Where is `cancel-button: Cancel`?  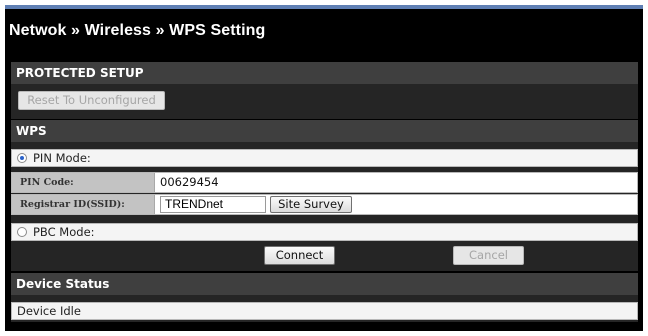
cancel-button: Cancel is located at coordinates (488, 255).